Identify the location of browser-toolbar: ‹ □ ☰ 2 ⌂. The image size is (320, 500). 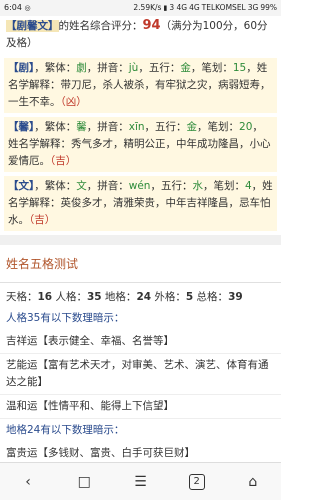
(140, 481).